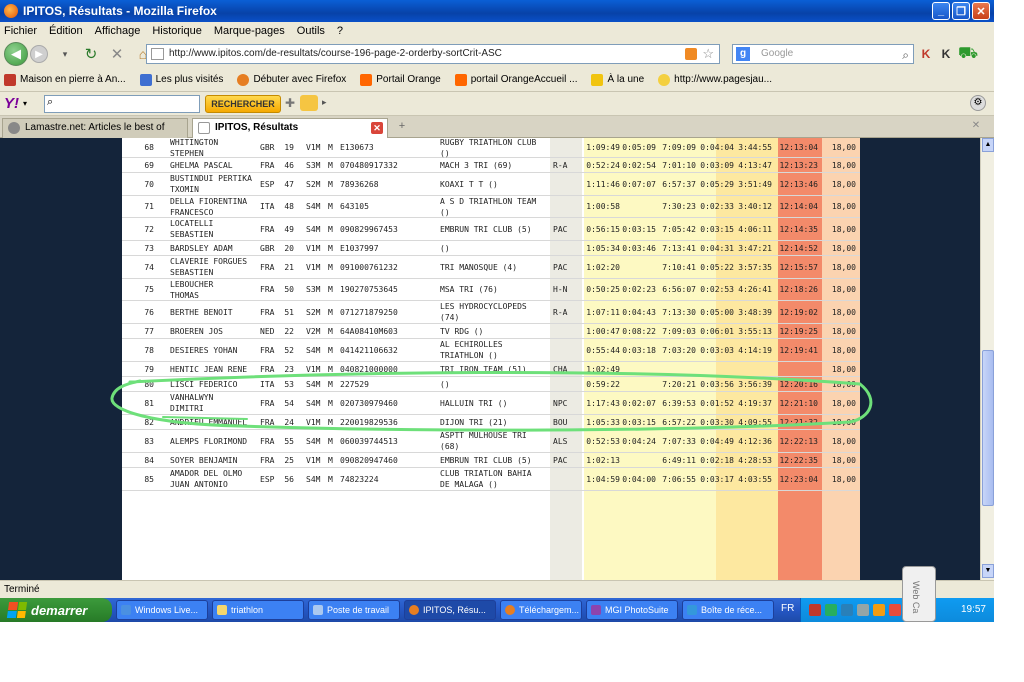 Image resolution: width=1024 pixels, height=682 pixels. Describe the element at coordinates (309, 103) in the screenshot. I see `yahoo-mail-icon` at that location.